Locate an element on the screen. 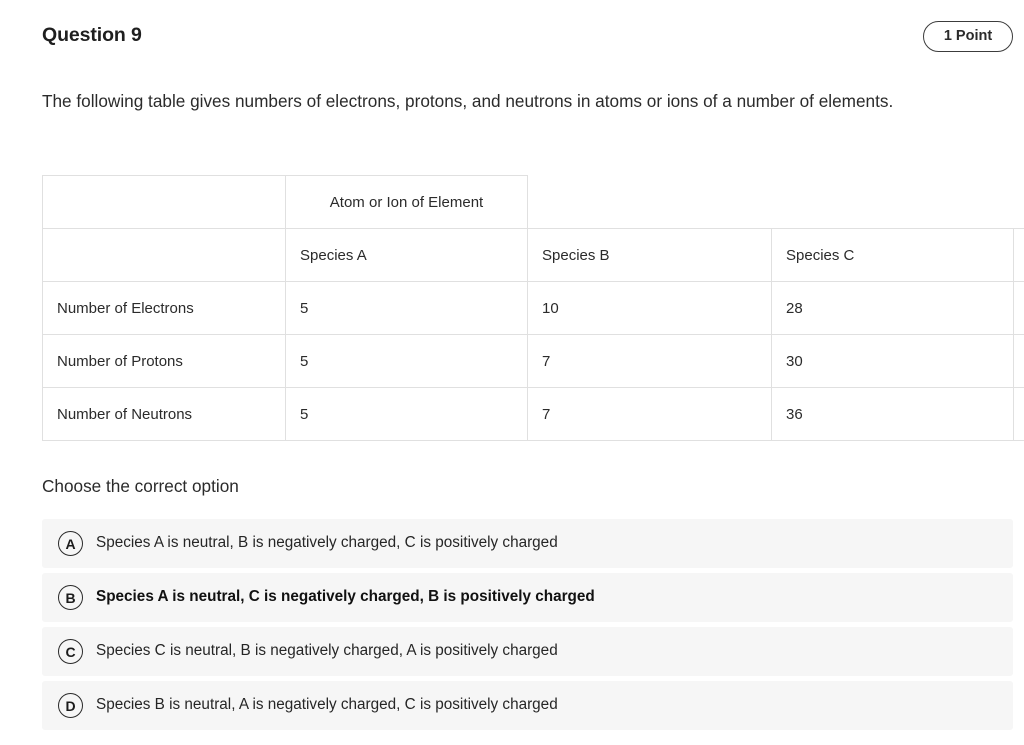 The height and width of the screenshot is (745, 1024). table-cell-protons-c: 30 is located at coordinates (892, 361).